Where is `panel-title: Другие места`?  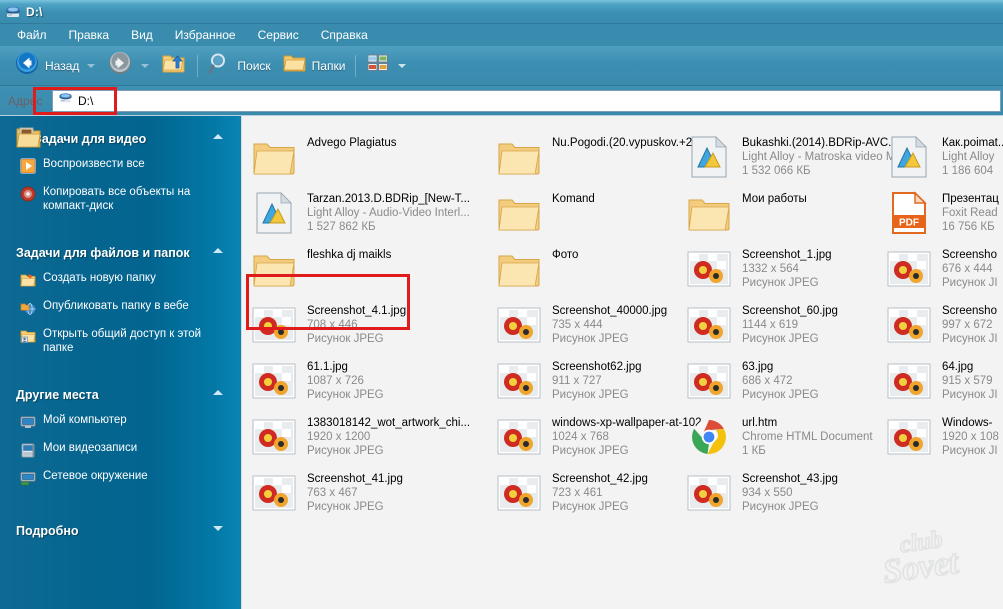 panel-title: Другие места is located at coordinates (57, 395).